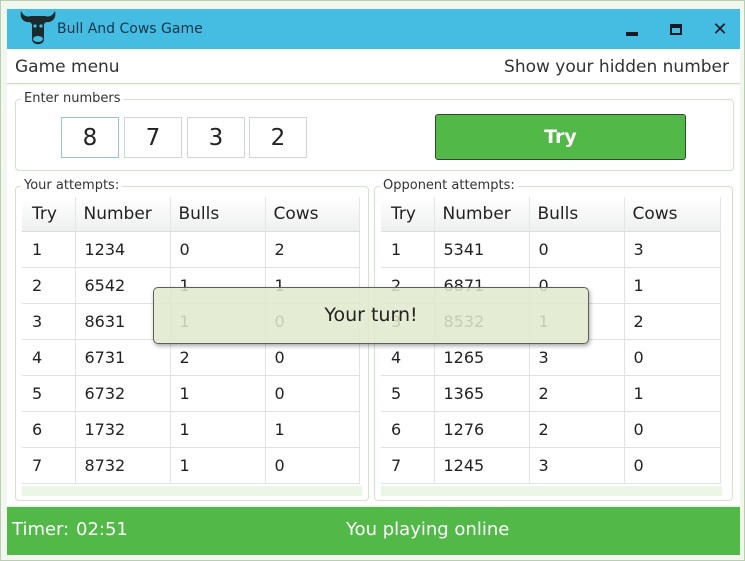 This screenshot has height=561, width=745. Describe the element at coordinates (482, 393) in the screenshot. I see `cell-number: 1365` at that location.